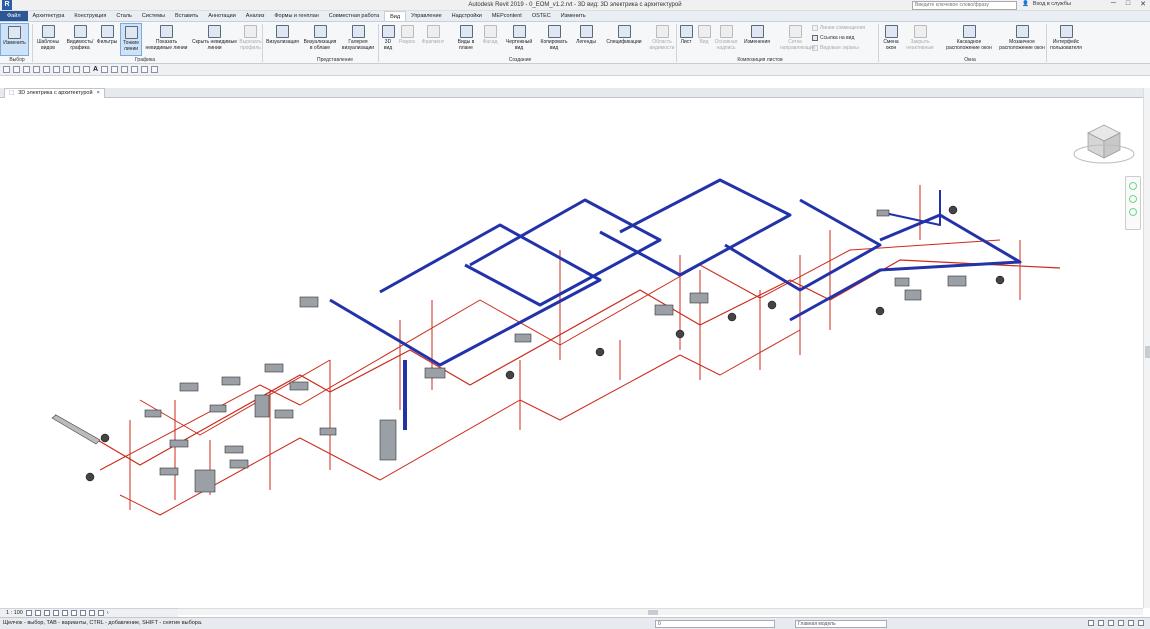 This screenshot has width=1150, height=629. What do you see at coordinates (704, 39) in the screenshot?
I see `ribbon-button: Вид` at bounding box center [704, 39].